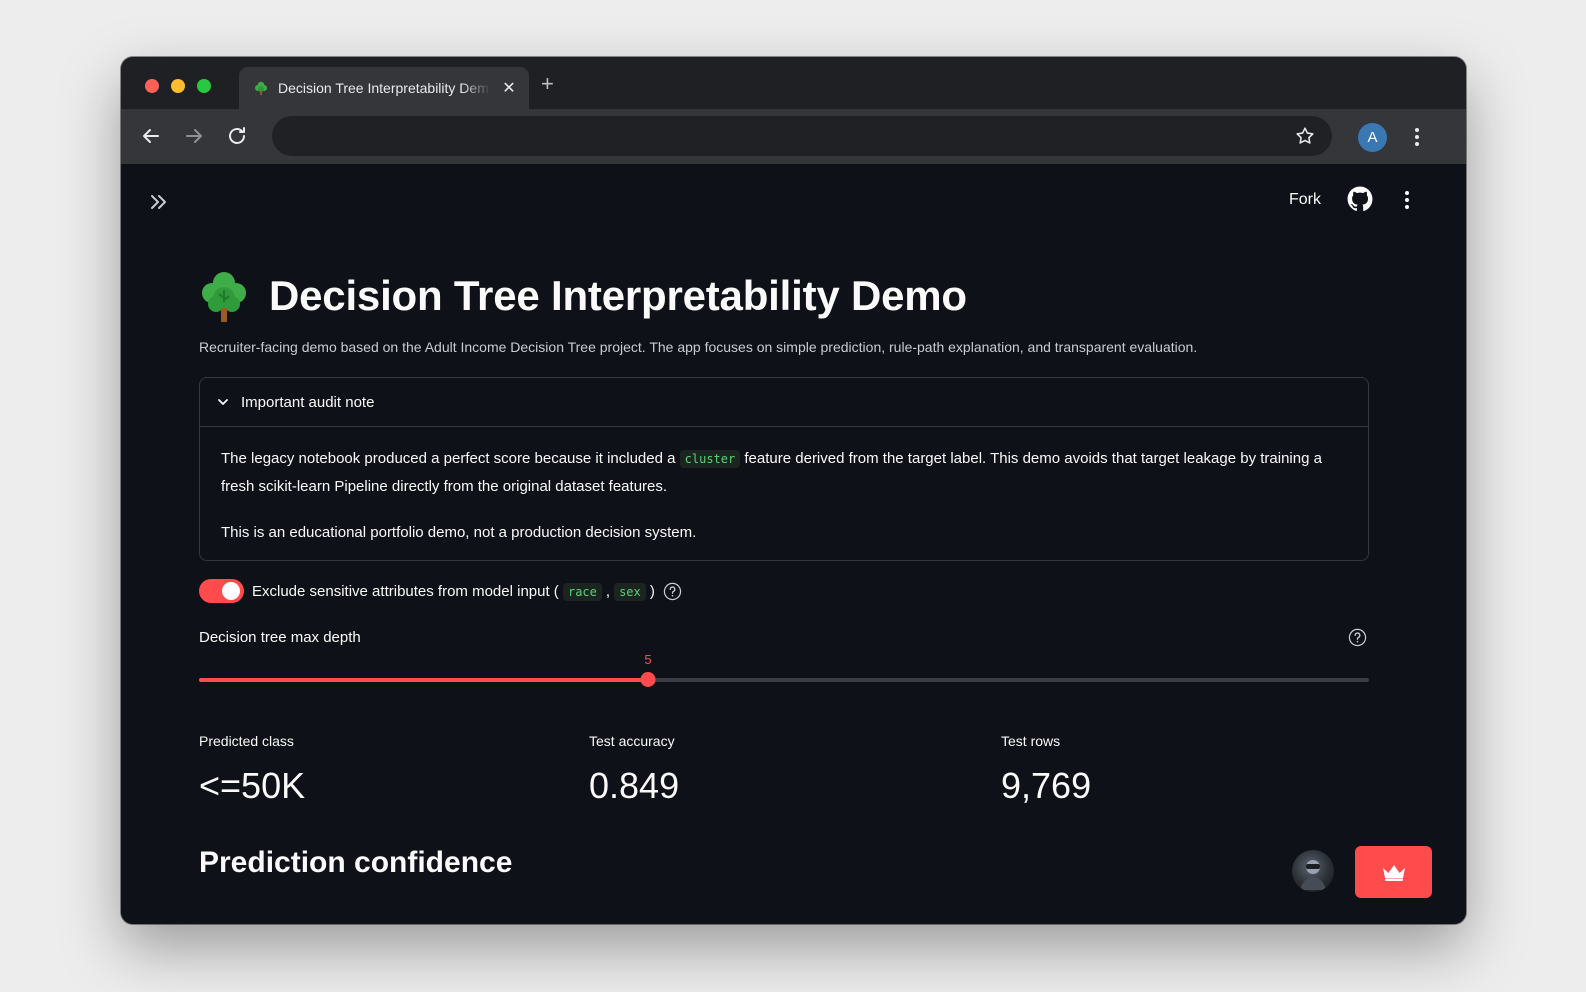  I want to click on tab-close-icon: ✕, so click(509, 88).